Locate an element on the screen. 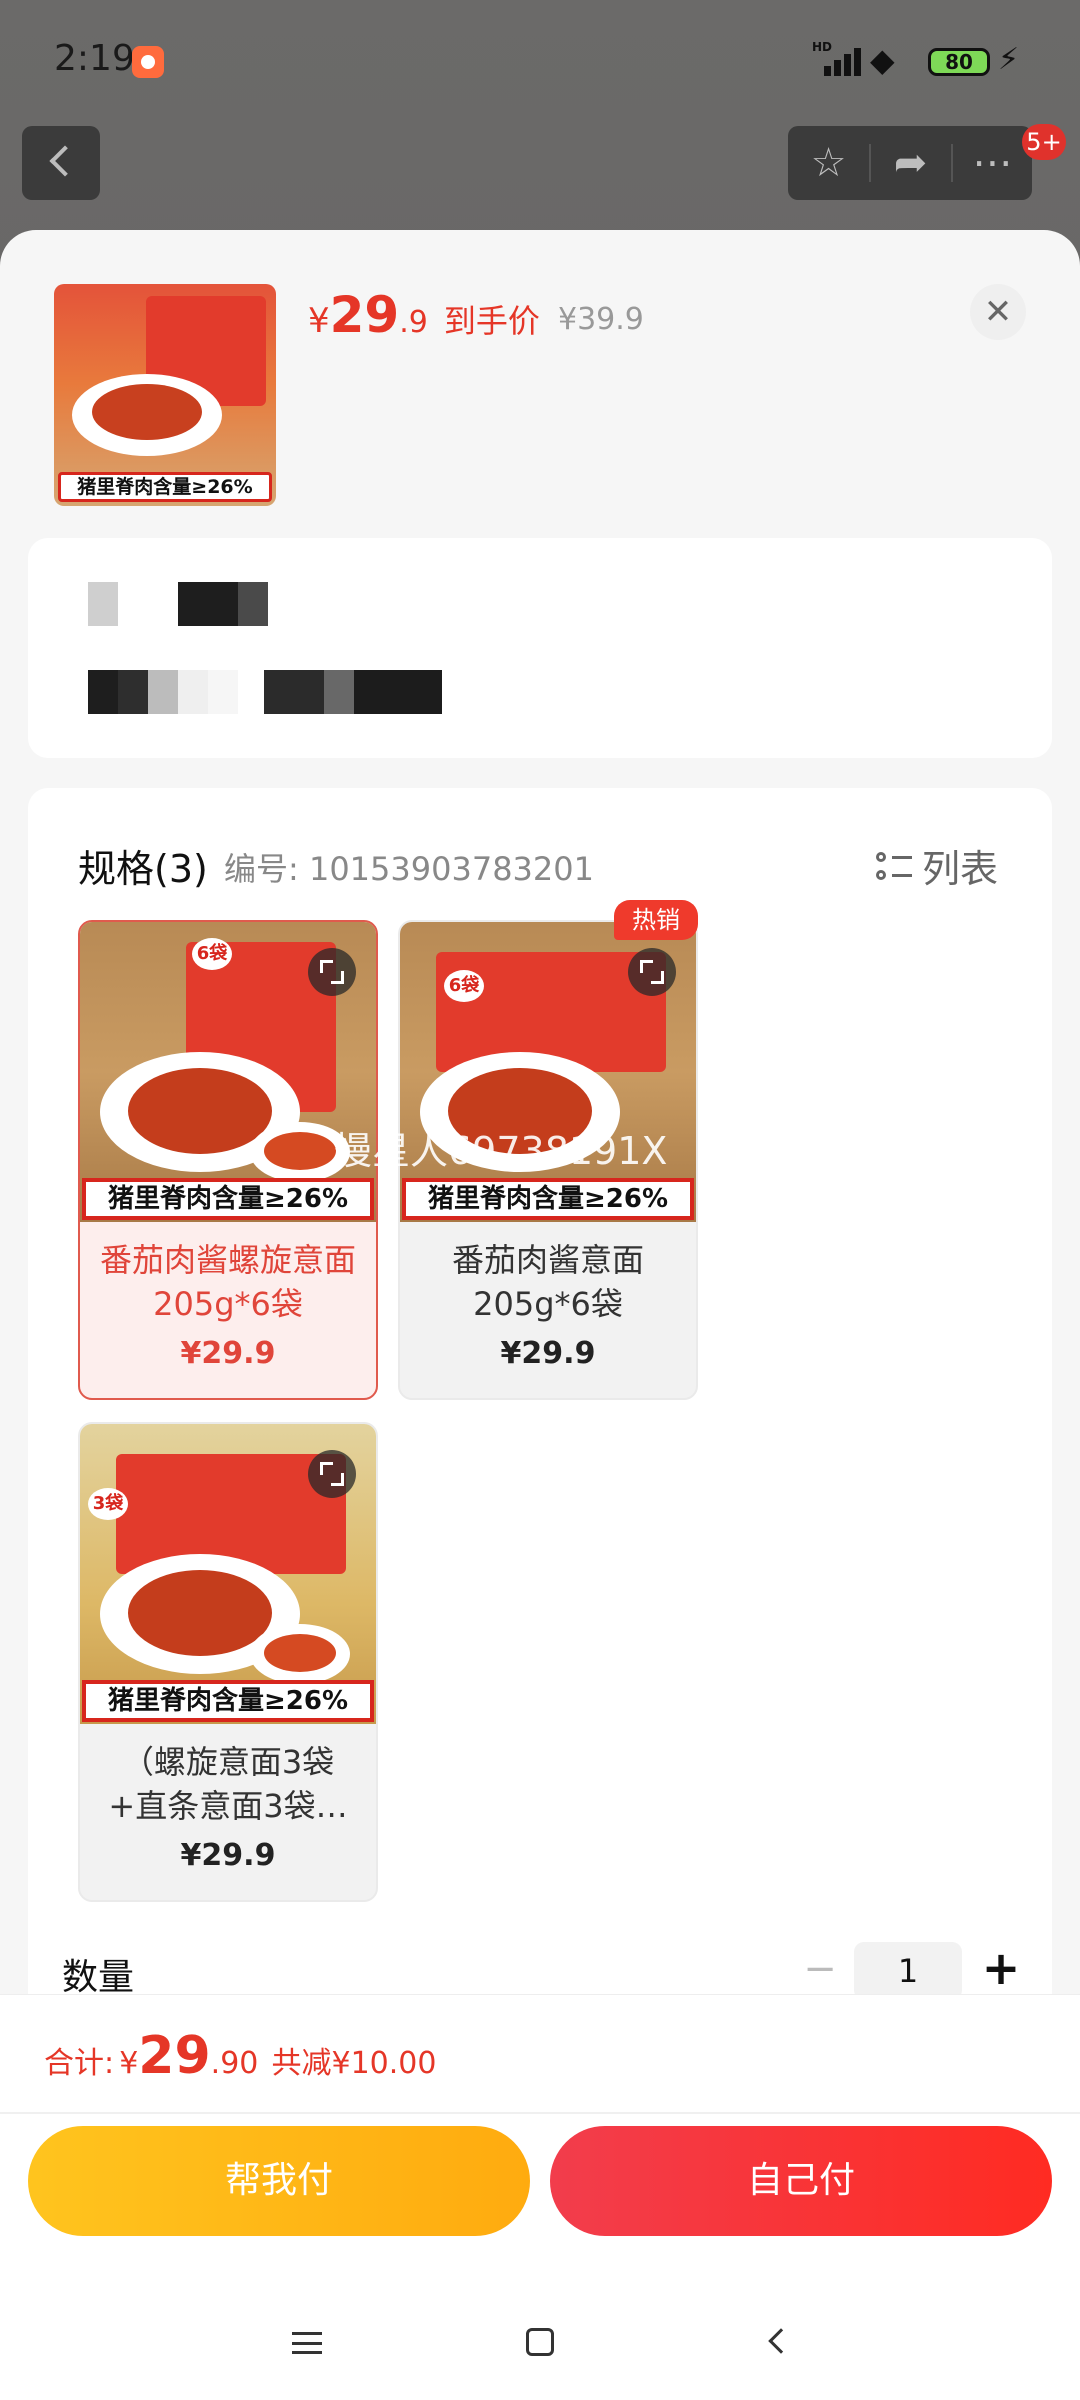 The width and height of the screenshot is (1080, 2400). sku-option-3: 3袋 猪里脊肉含量≥26% （螺旋意面3袋 +直条意面3袋… ¥29.9 is located at coordinates (228, 1662).